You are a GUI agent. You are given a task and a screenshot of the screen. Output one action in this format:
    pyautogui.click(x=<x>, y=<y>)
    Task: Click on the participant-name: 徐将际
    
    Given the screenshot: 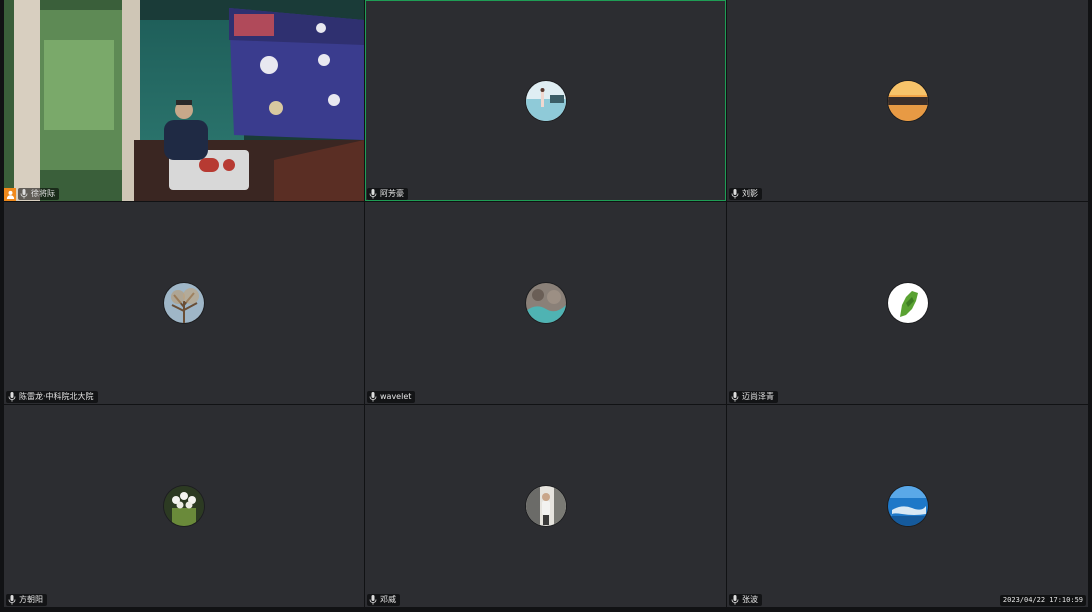 What is the action you would take?
    pyautogui.click(x=43, y=193)
    